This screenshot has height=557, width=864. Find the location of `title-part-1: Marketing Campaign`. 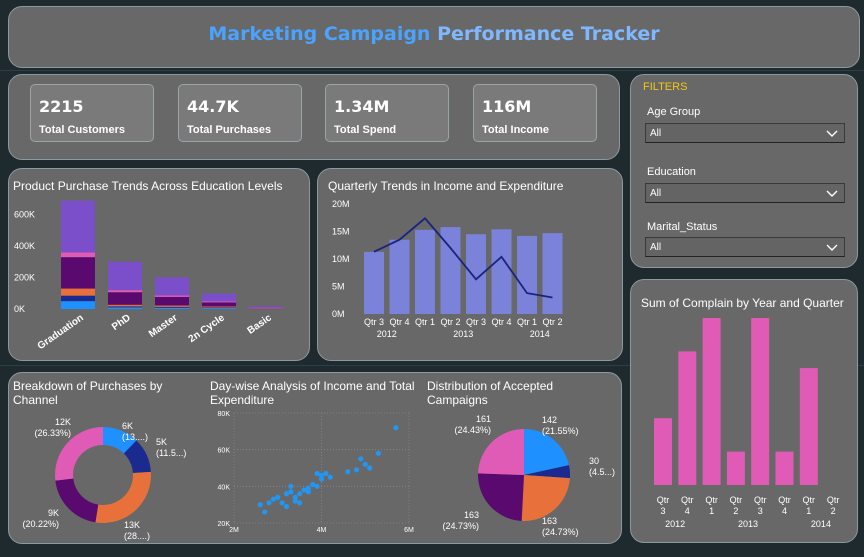

title-part-1: Marketing Campaign is located at coordinates (319, 34).